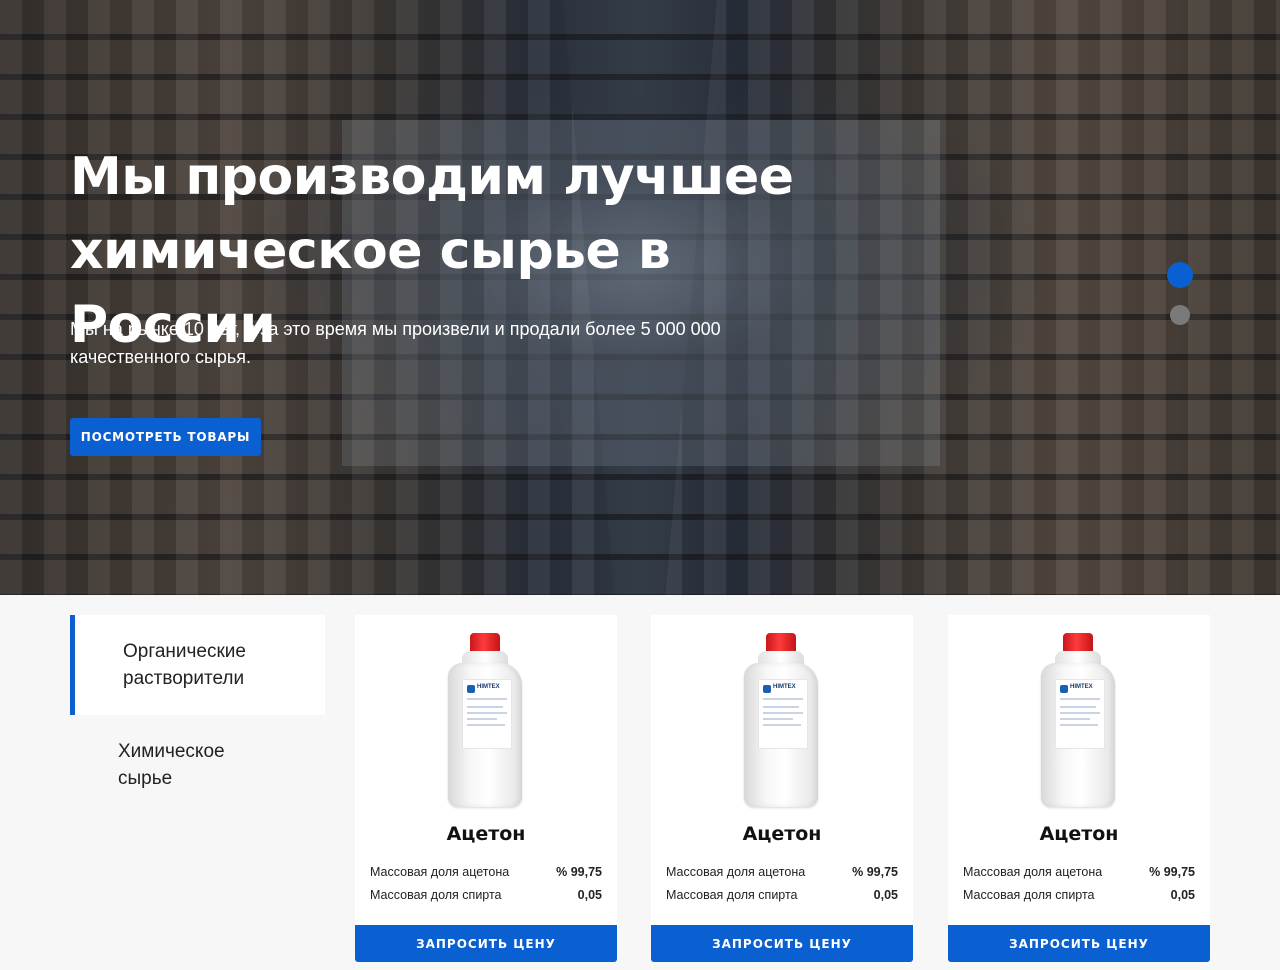  Describe the element at coordinates (171, 751) in the screenshot. I see `category-label-line-1: Химическое` at that location.